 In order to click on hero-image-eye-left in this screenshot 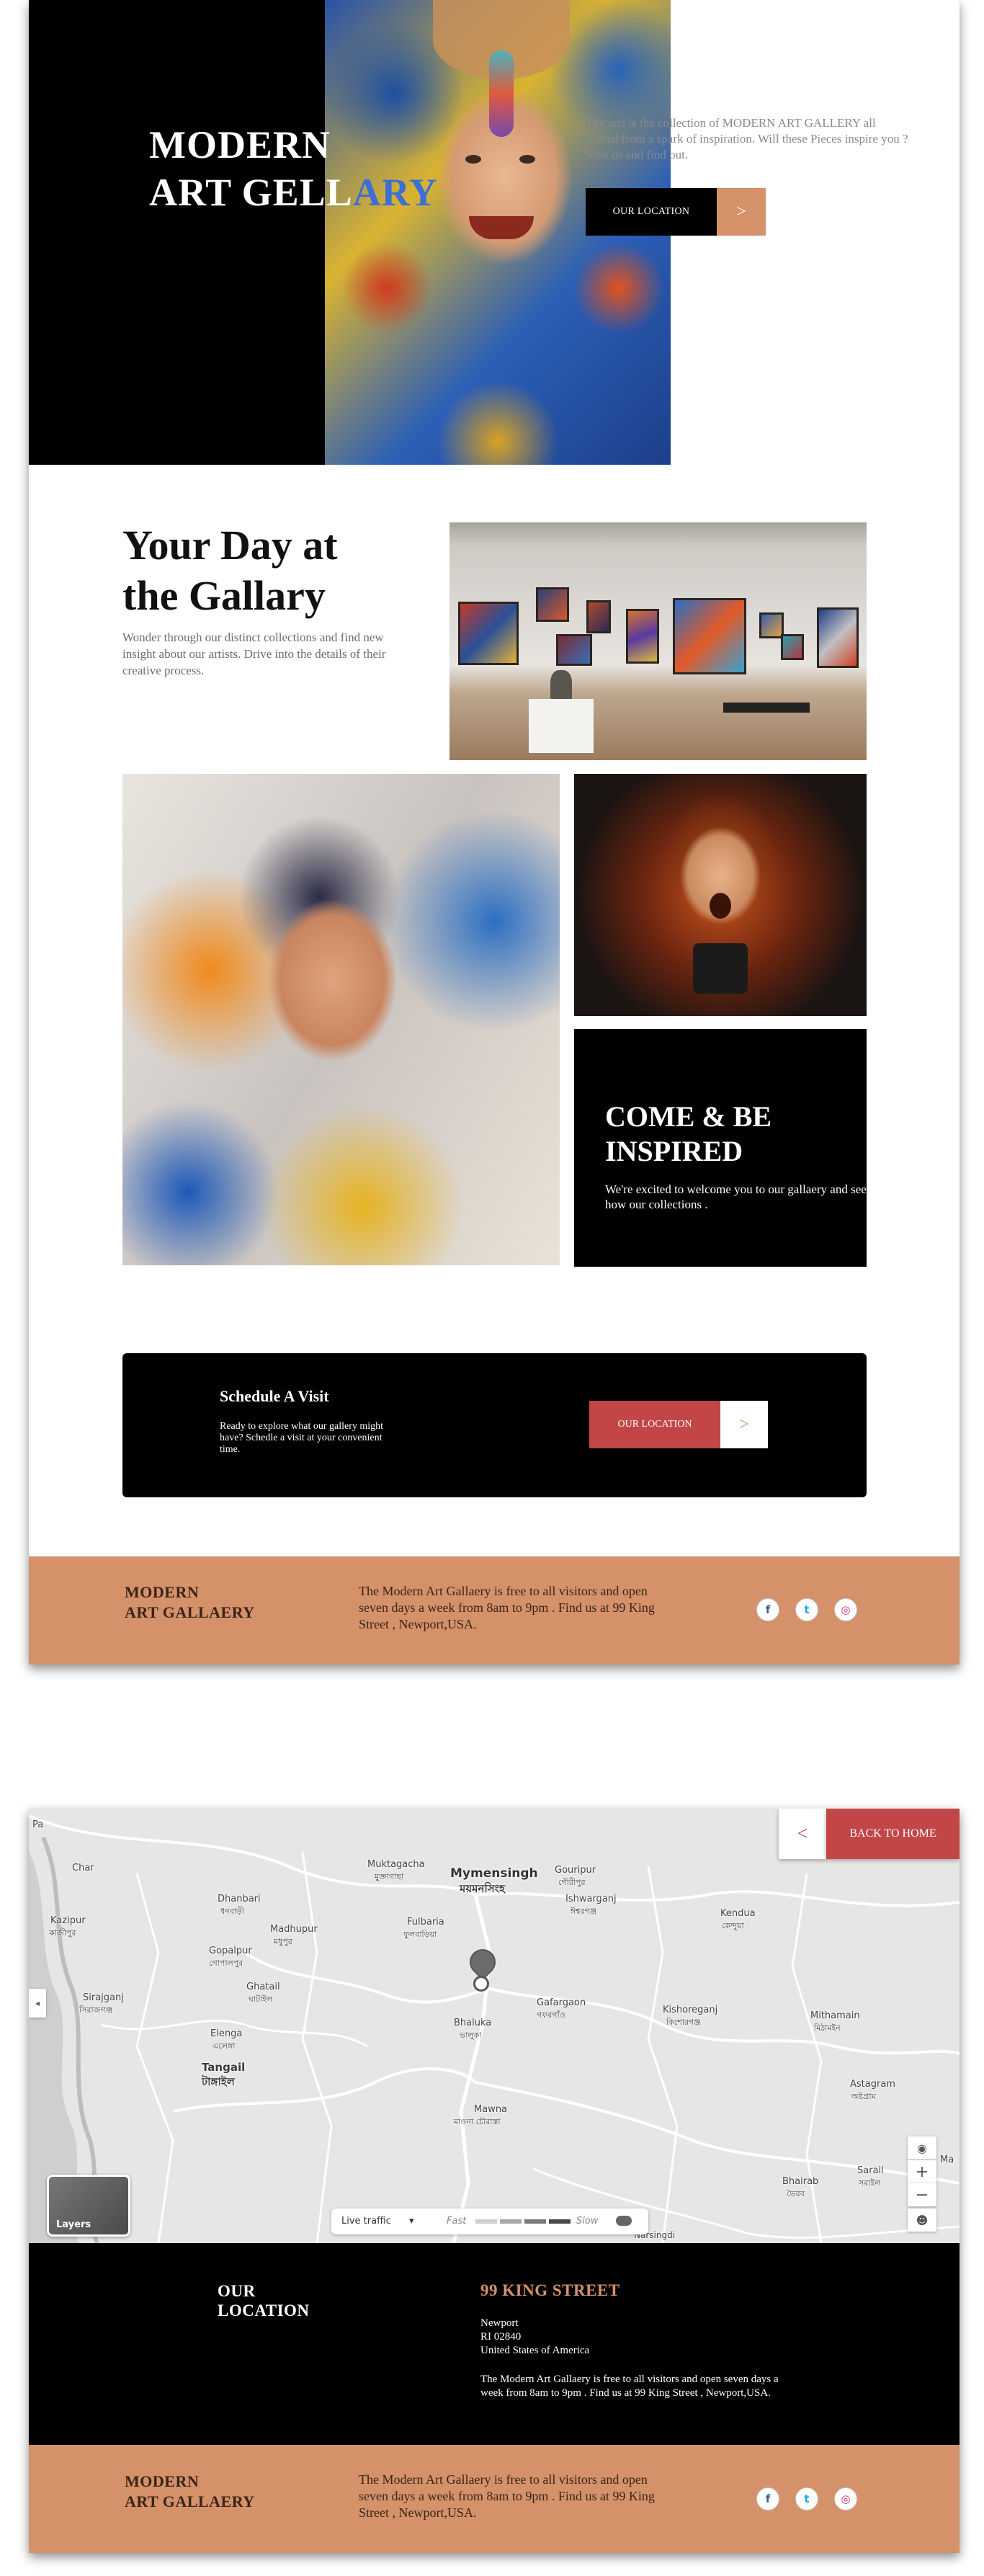, I will do `click(473, 159)`.